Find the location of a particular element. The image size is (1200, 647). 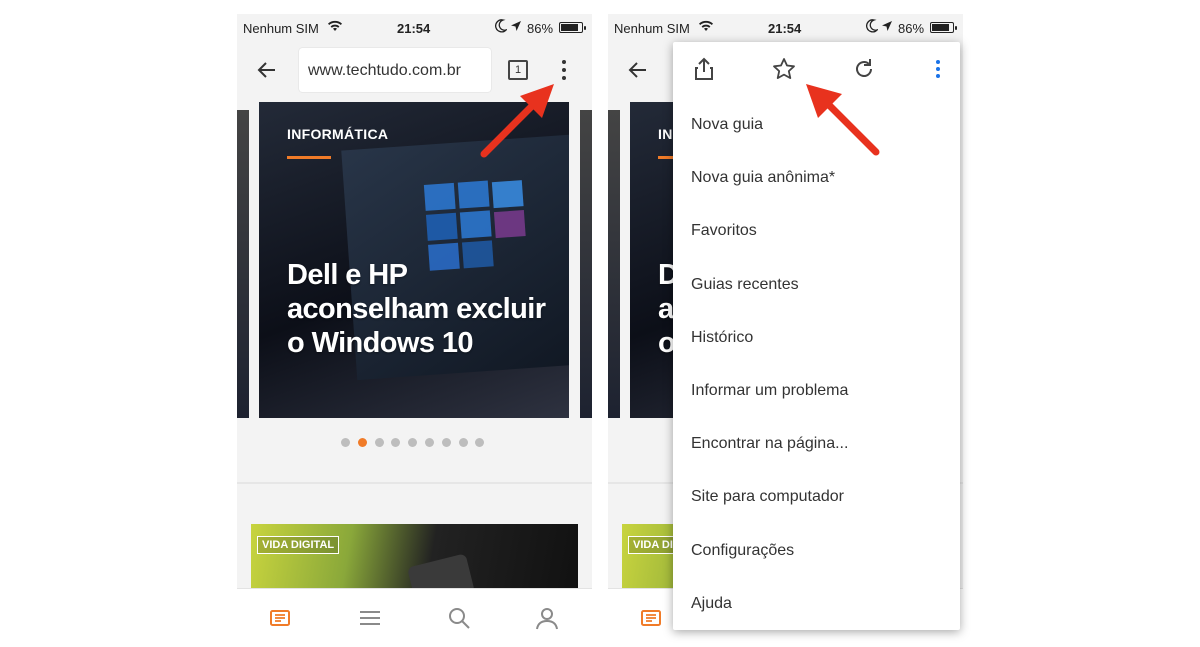

section-divider is located at coordinates (414, 483).